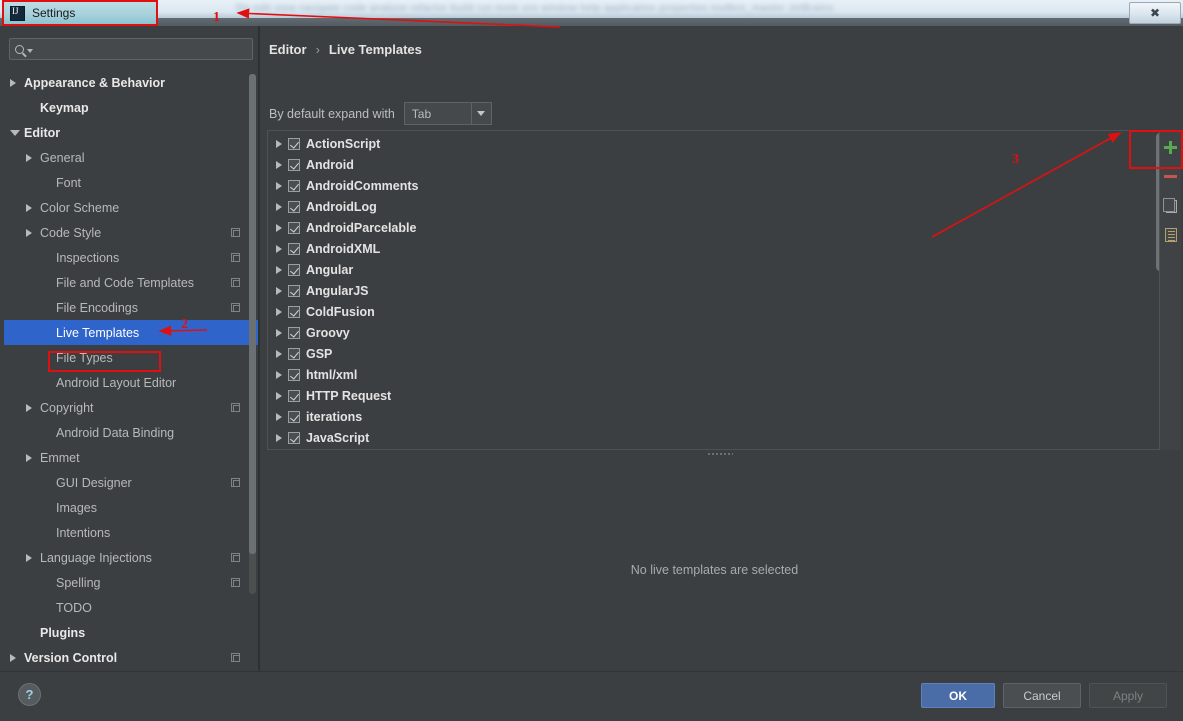 Image resolution: width=1183 pixels, height=721 pixels. I want to click on sidebar-item-images: Images, so click(131, 507).